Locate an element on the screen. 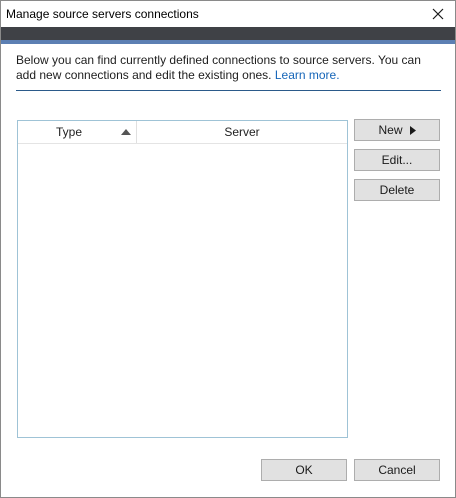 Image resolution: width=456 pixels, height=498 pixels. grid-header: Type Server is located at coordinates (182, 132).